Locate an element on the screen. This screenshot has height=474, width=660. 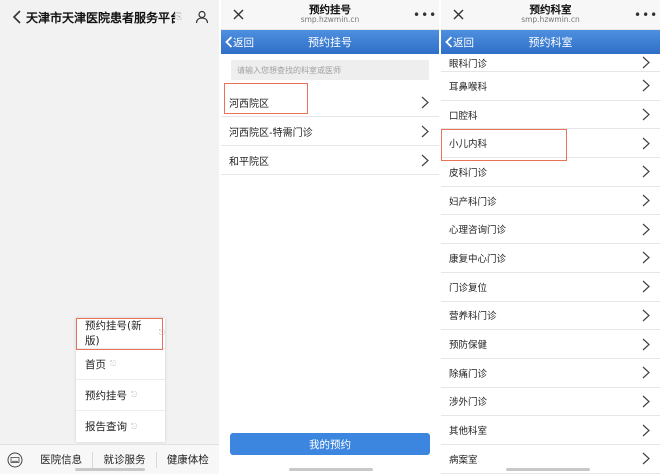
row-label: 皮科门诊 is located at coordinates (468, 173).